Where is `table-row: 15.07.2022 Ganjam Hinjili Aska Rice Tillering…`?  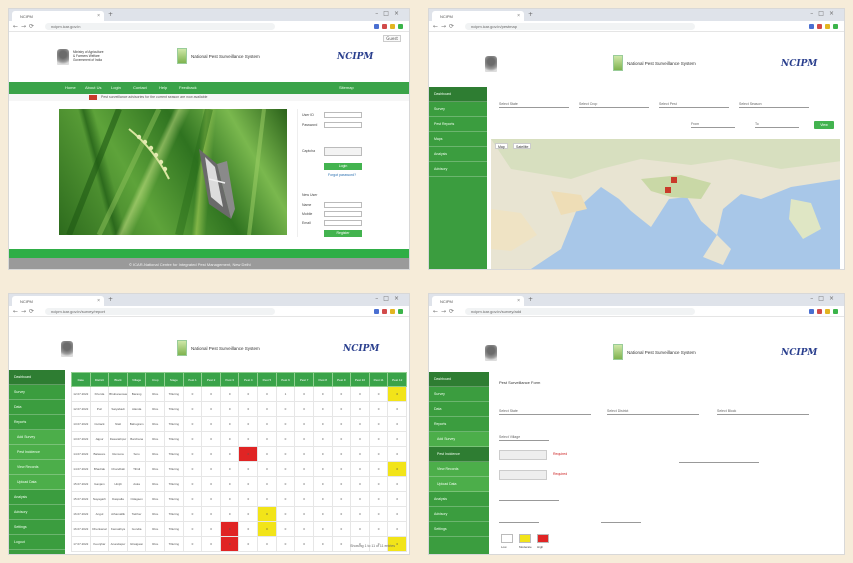
table-row: 15.07.2022 Ganjam Hinjili Aska Rice Tillering… is located at coordinates (239, 484).